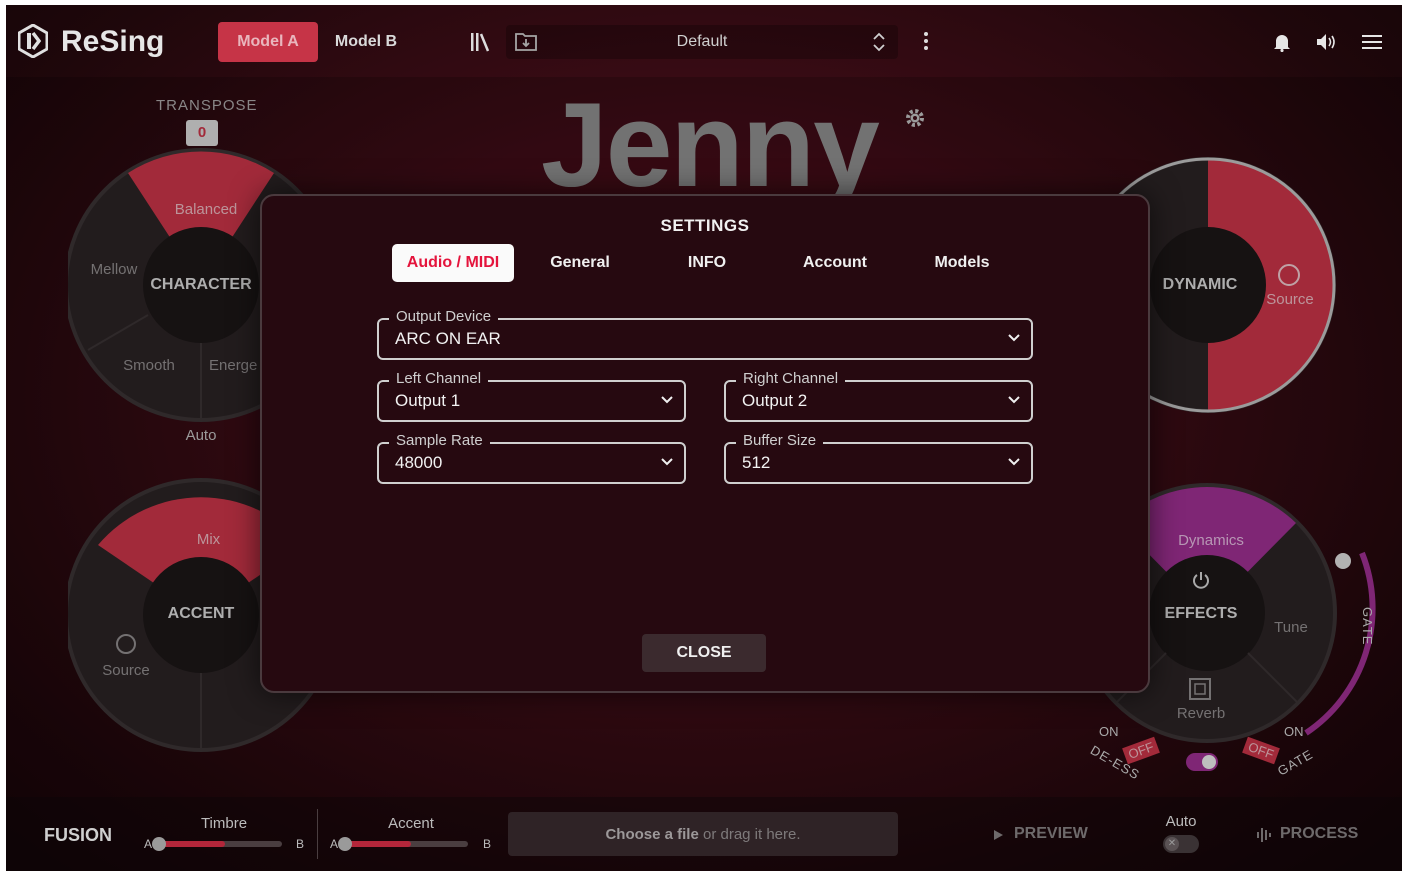 This screenshot has width=1405, height=875. Describe the element at coordinates (268, 42) in the screenshot. I see `model-a-button: Model A` at that location.